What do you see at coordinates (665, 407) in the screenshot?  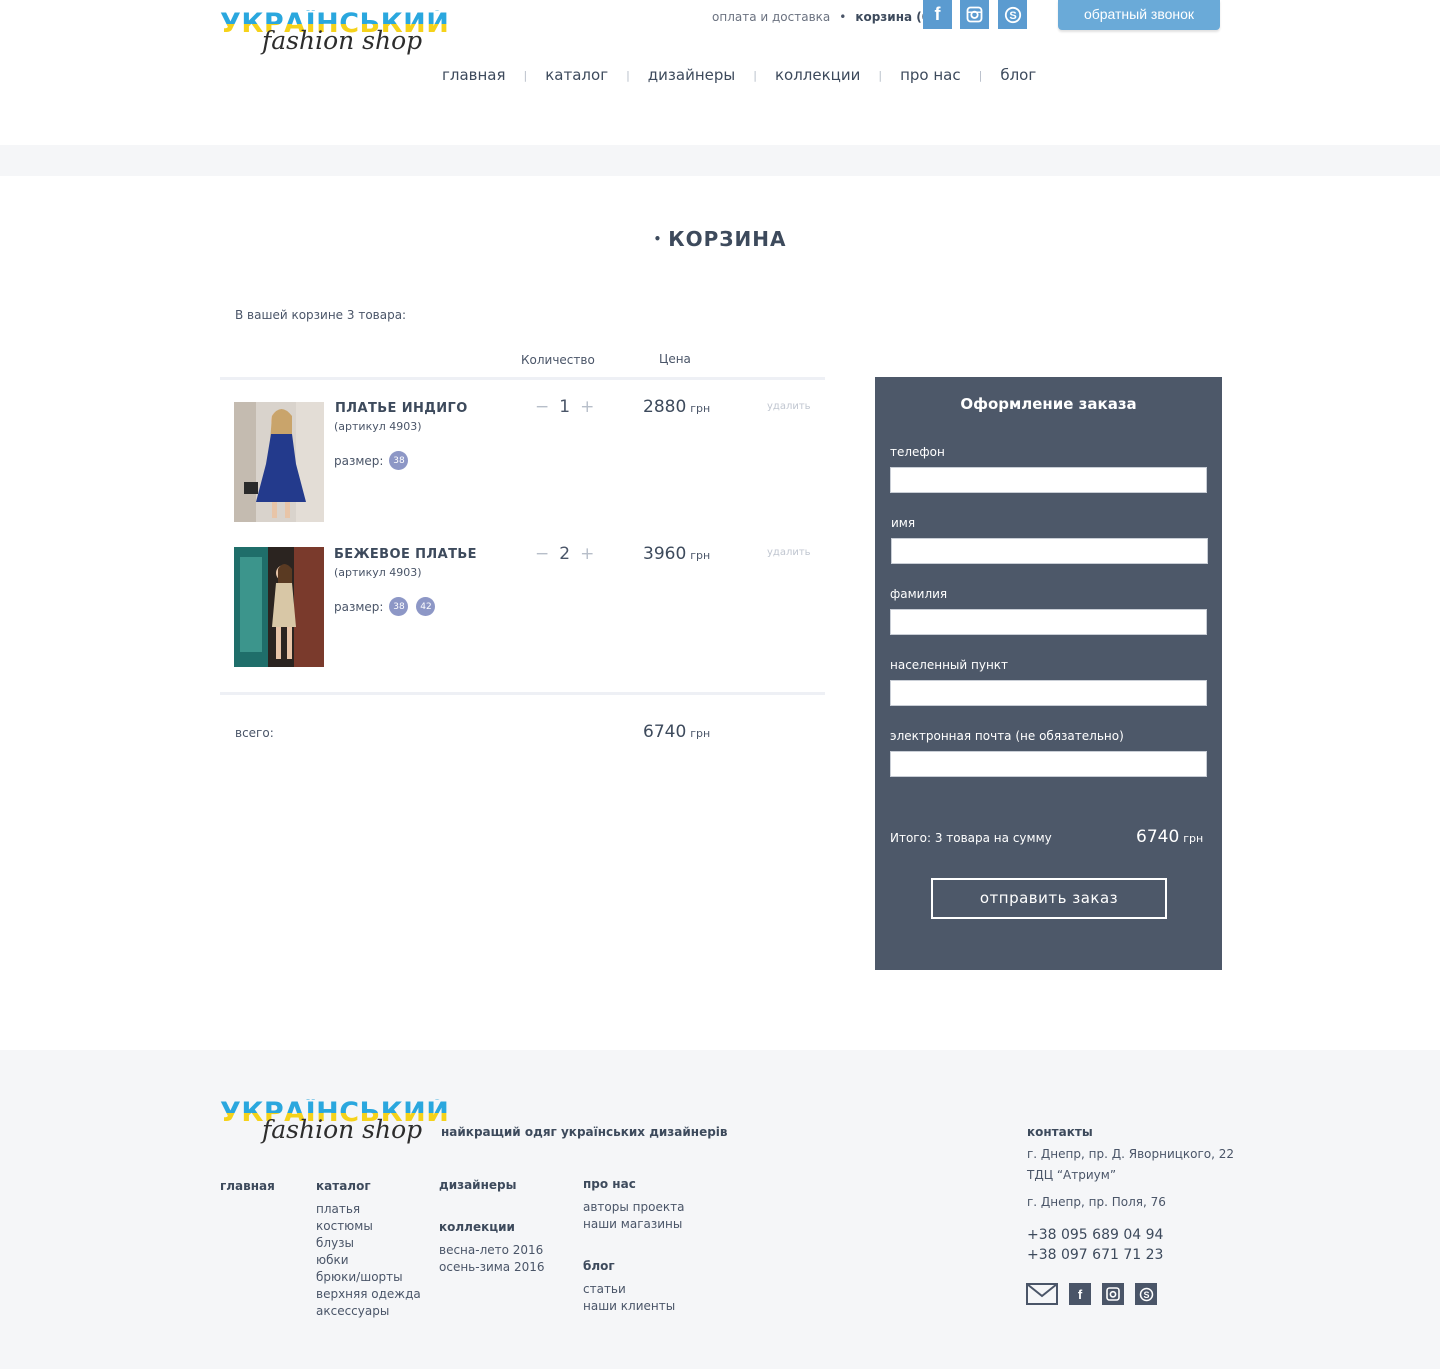 I see `price-value: 2880` at bounding box center [665, 407].